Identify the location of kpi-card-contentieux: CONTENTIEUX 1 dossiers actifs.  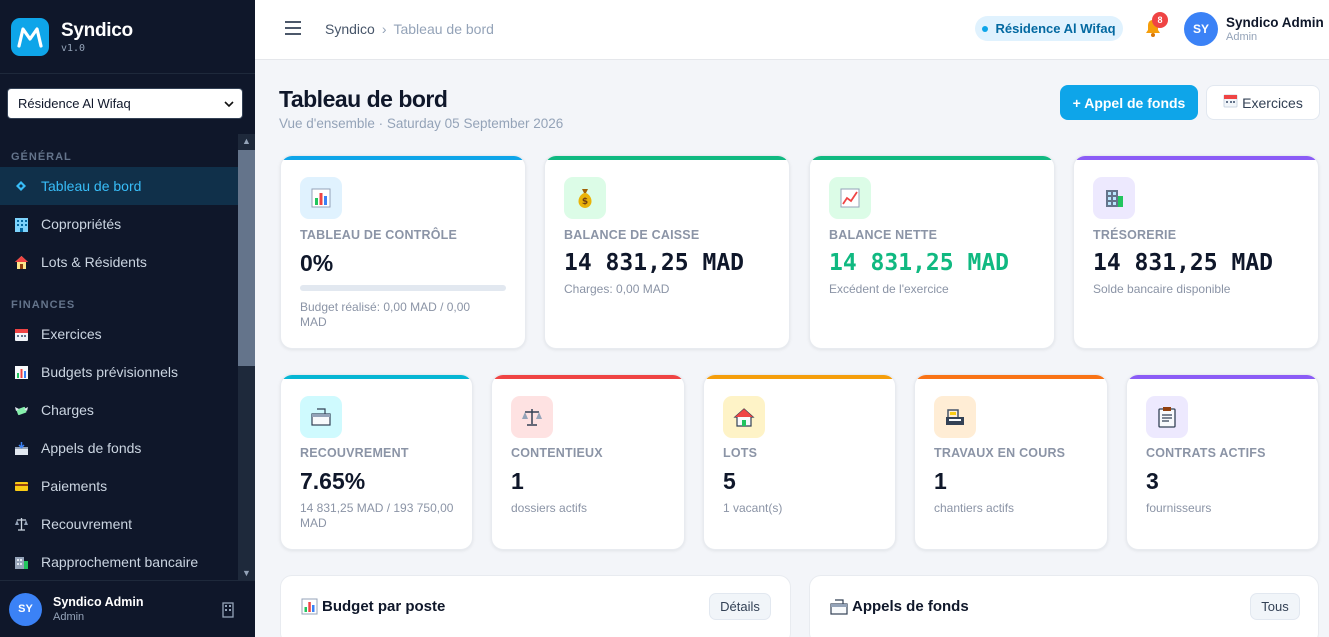
(588, 462).